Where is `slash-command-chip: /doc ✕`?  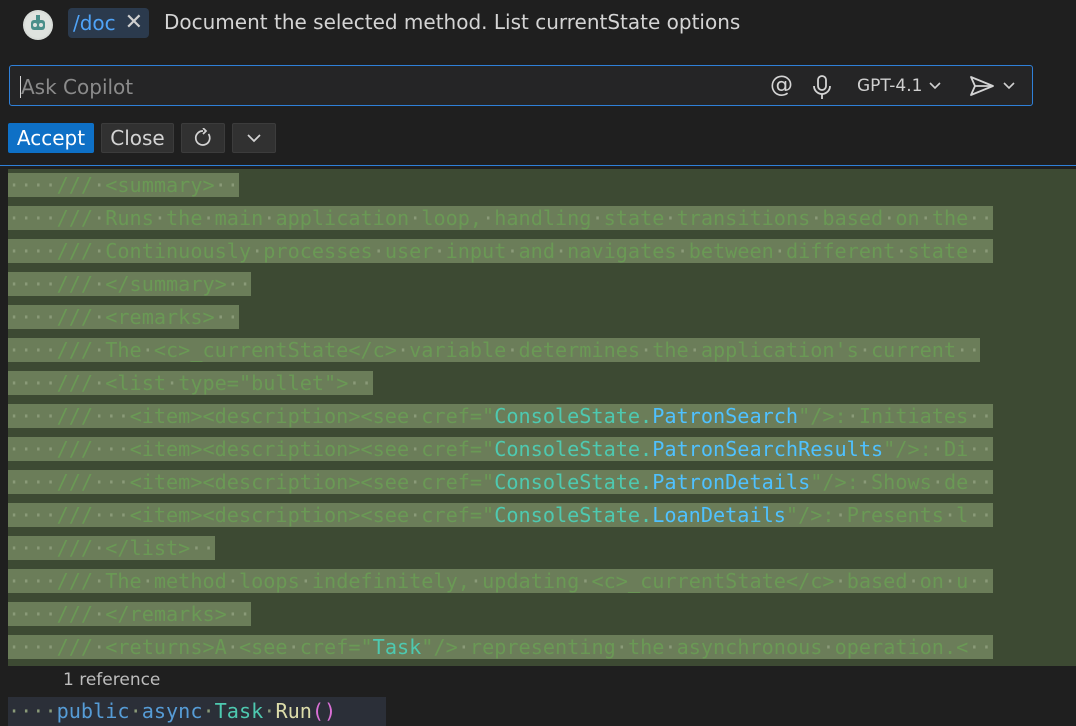 slash-command-chip: /doc ✕ is located at coordinates (108, 23).